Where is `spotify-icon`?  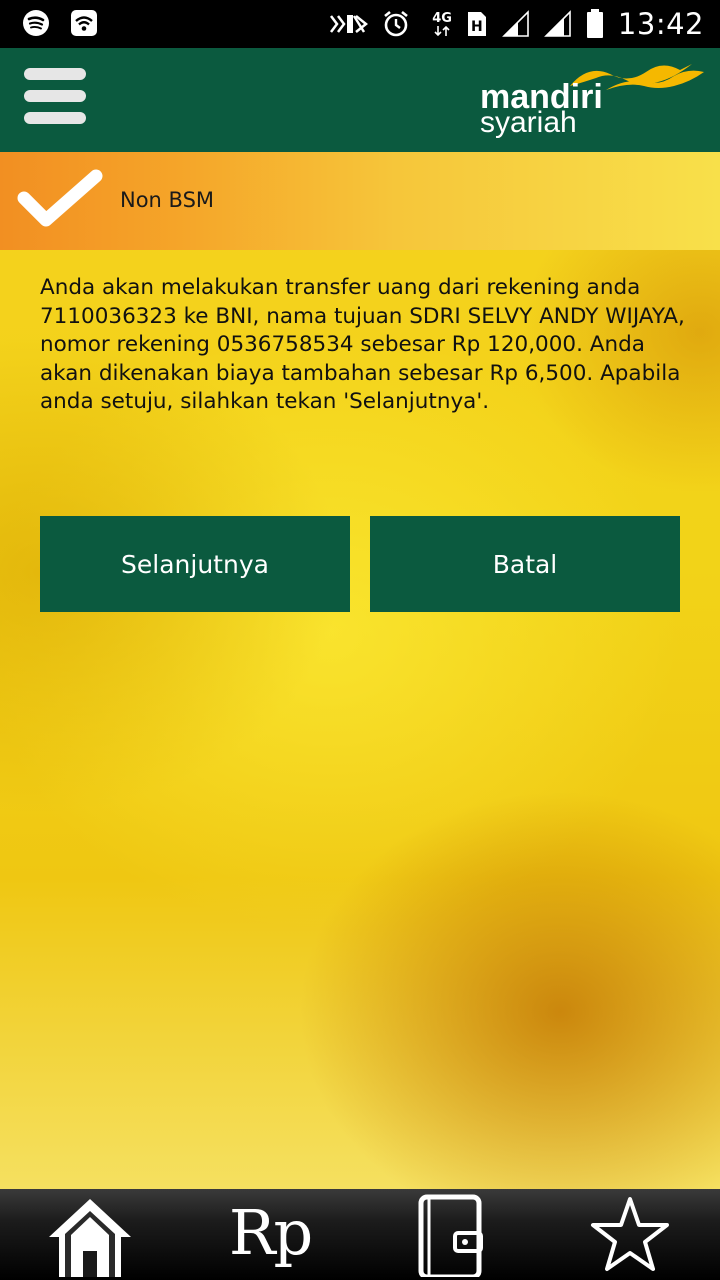
spotify-icon is located at coordinates (36, 23).